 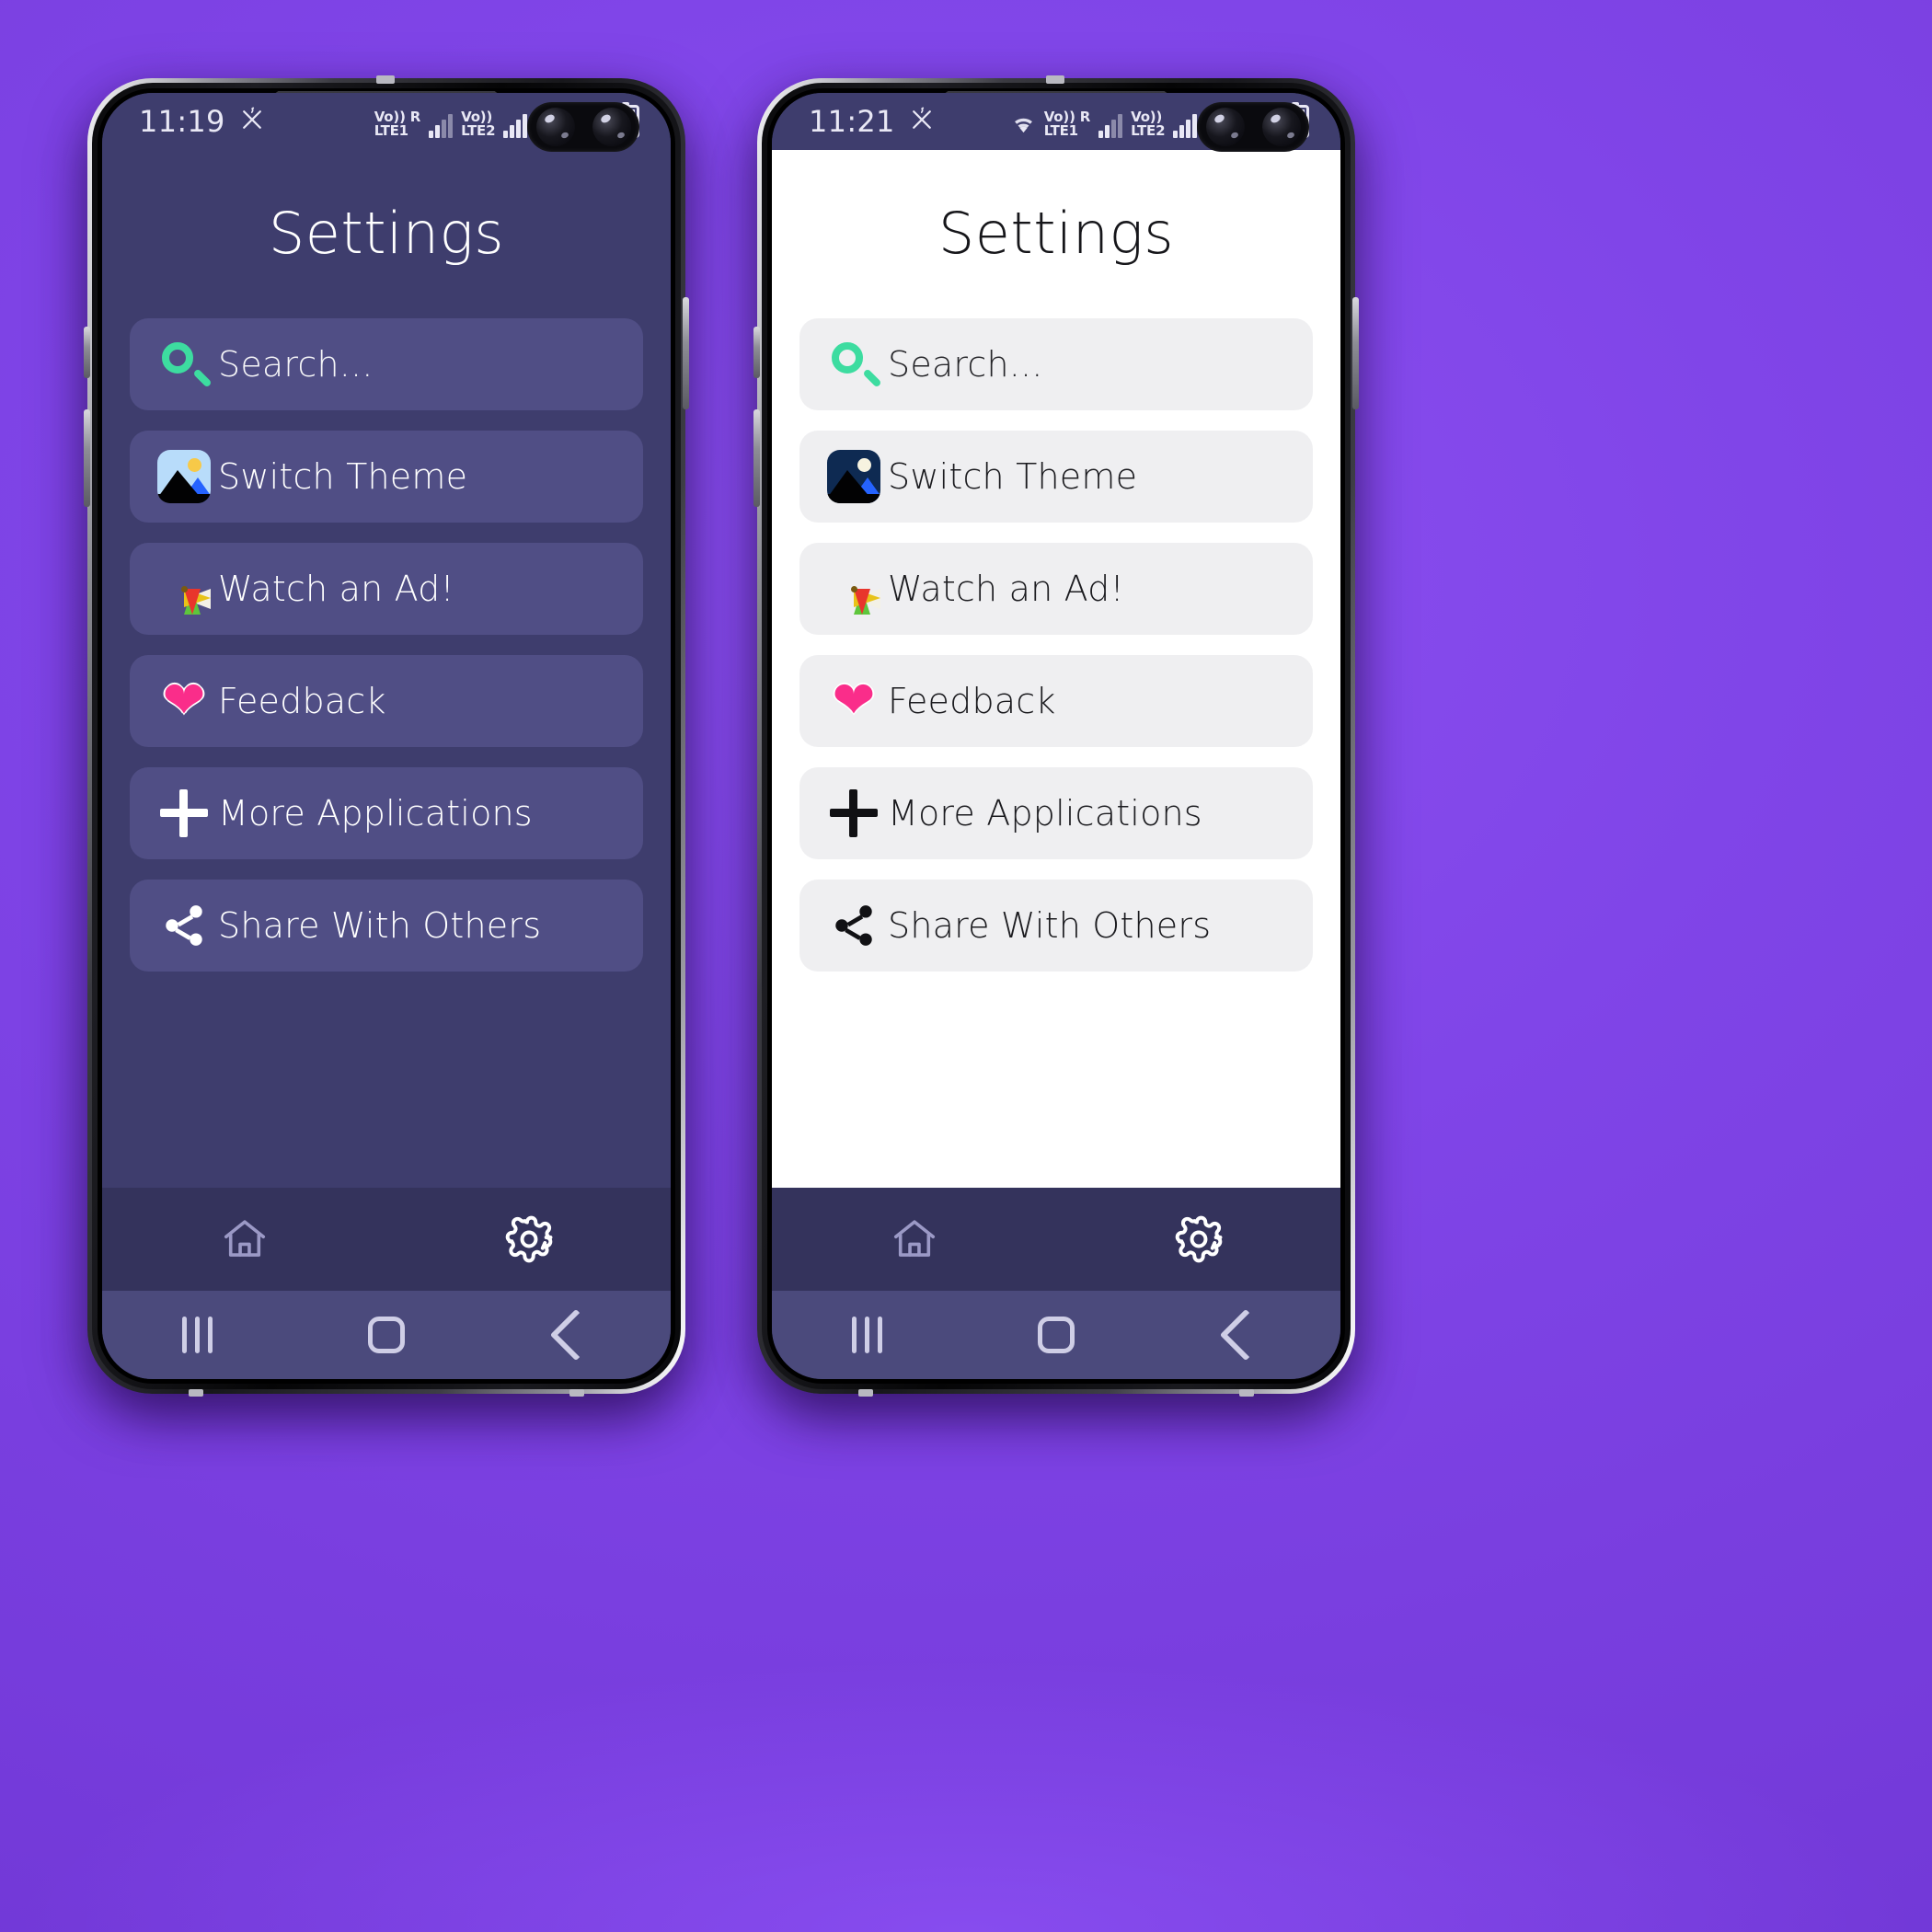 What do you see at coordinates (343, 476) in the screenshot?
I see `menu-row-label: Switch Theme` at bounding box center [343, 476].